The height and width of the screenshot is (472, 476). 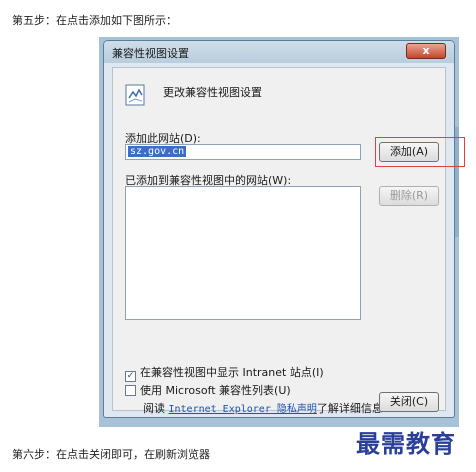 I want to click on read-prefix: 阅读, so click(x=154, y=408).